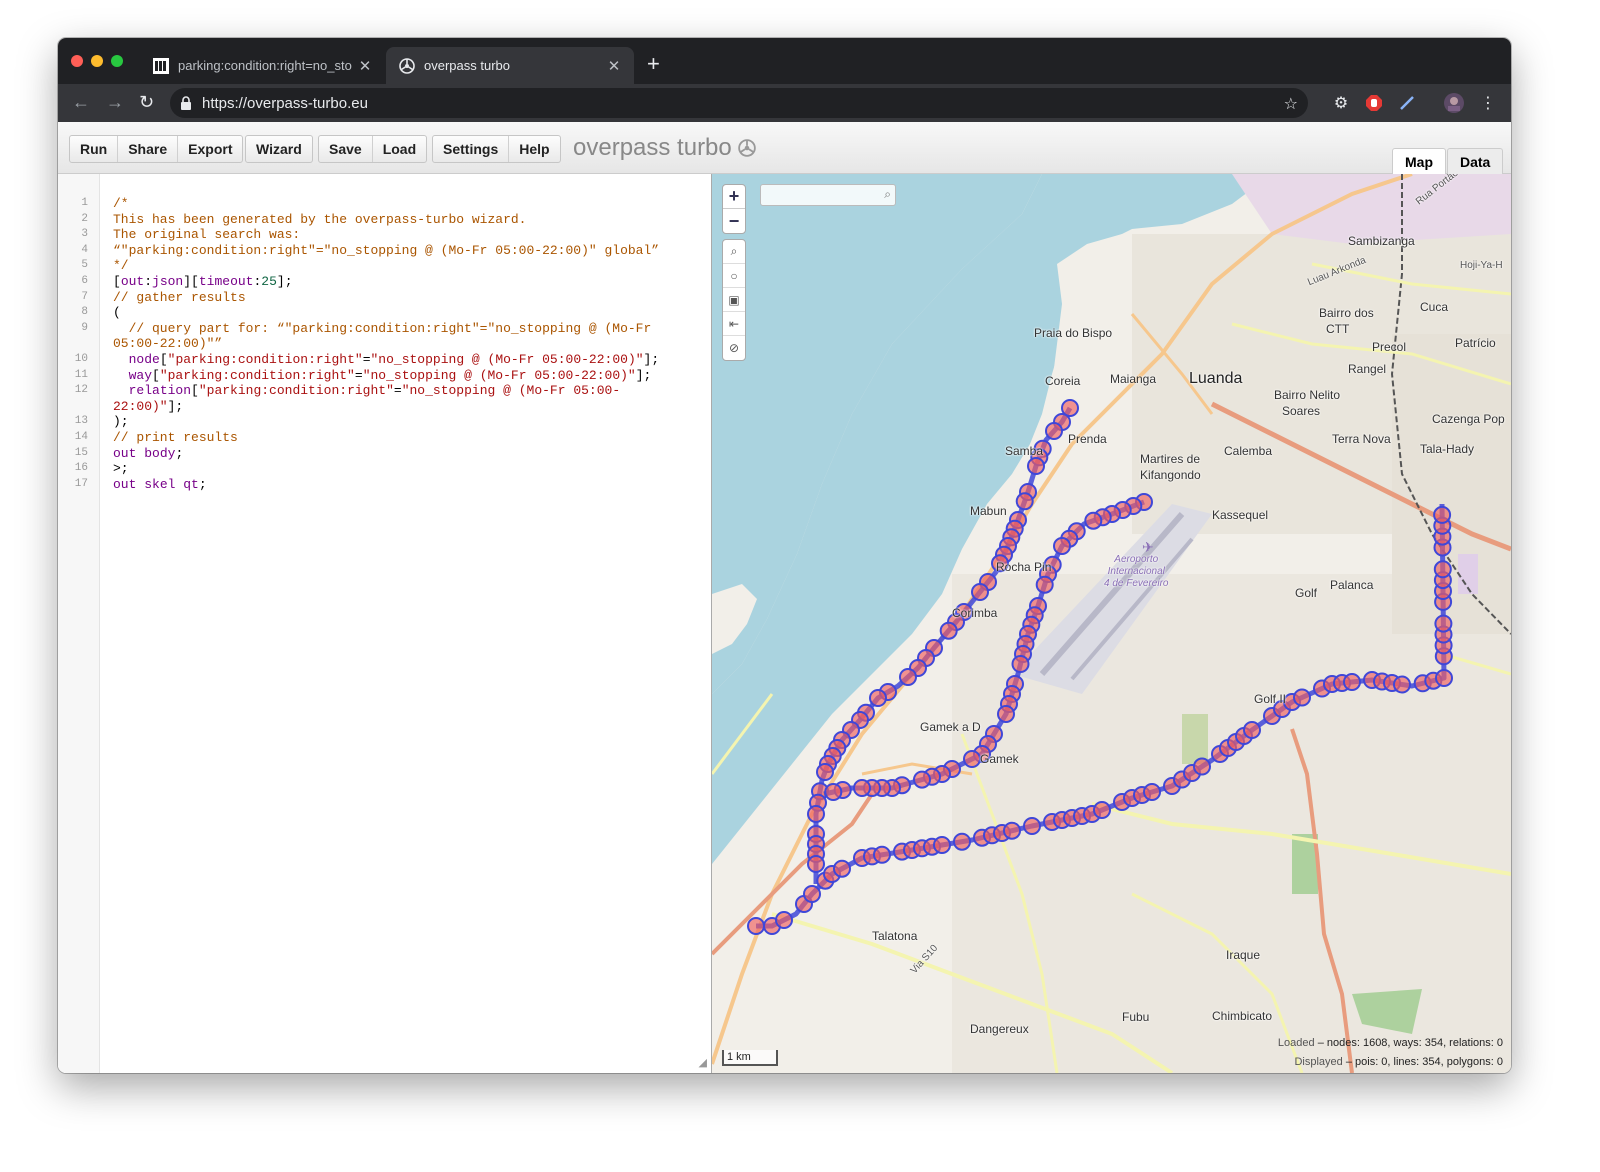  What do you see at coordinates (470, 149) in the screenshot?
I see `settings-button: Settings` at bounding box center [470, 149].